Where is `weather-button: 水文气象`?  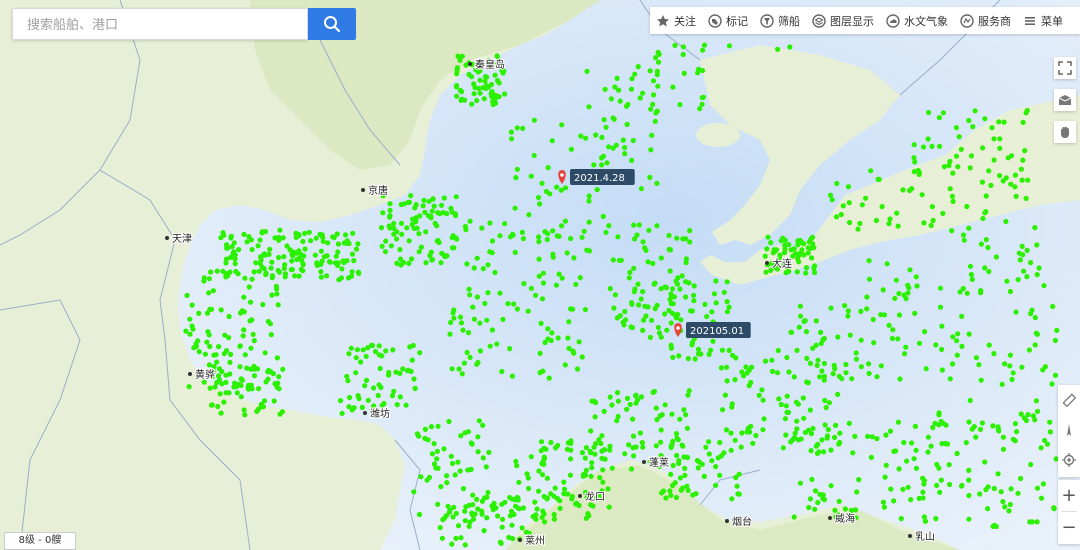
weather-button: 水文气象 is located at coordinates (917, 20).